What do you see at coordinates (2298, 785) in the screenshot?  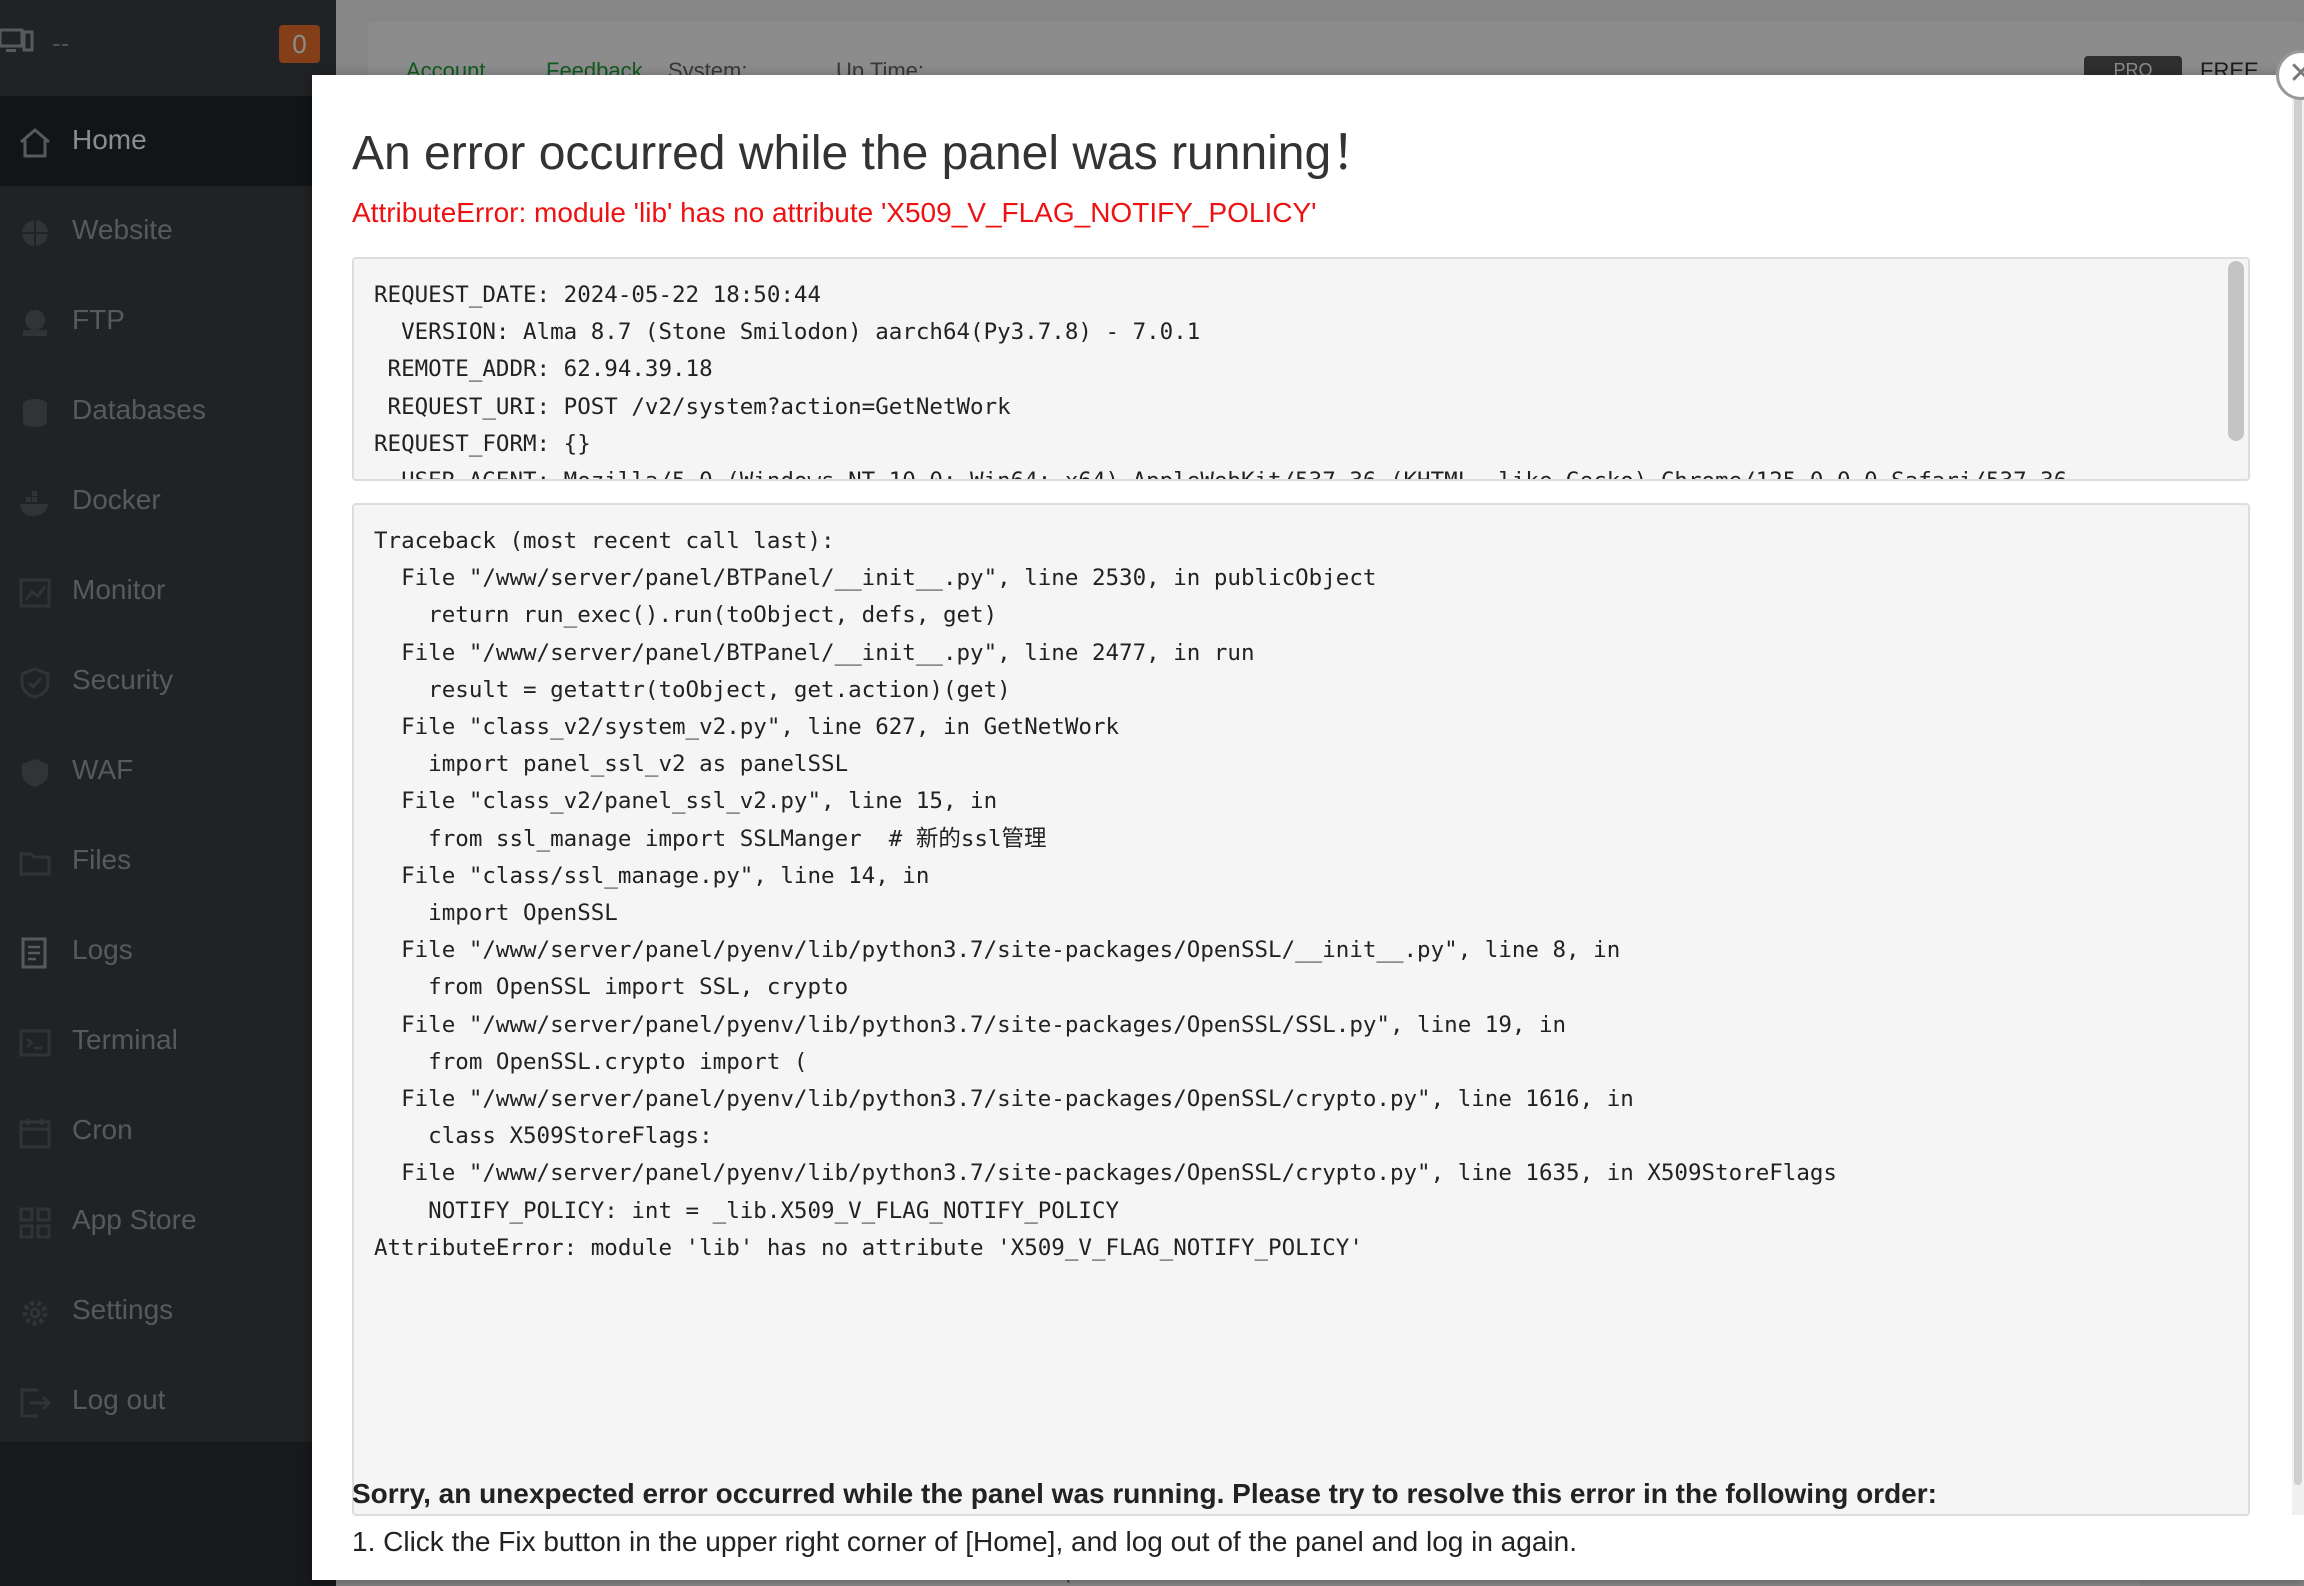 I see `dialog-scroll-thumb` at bounding box center [2298, 785].